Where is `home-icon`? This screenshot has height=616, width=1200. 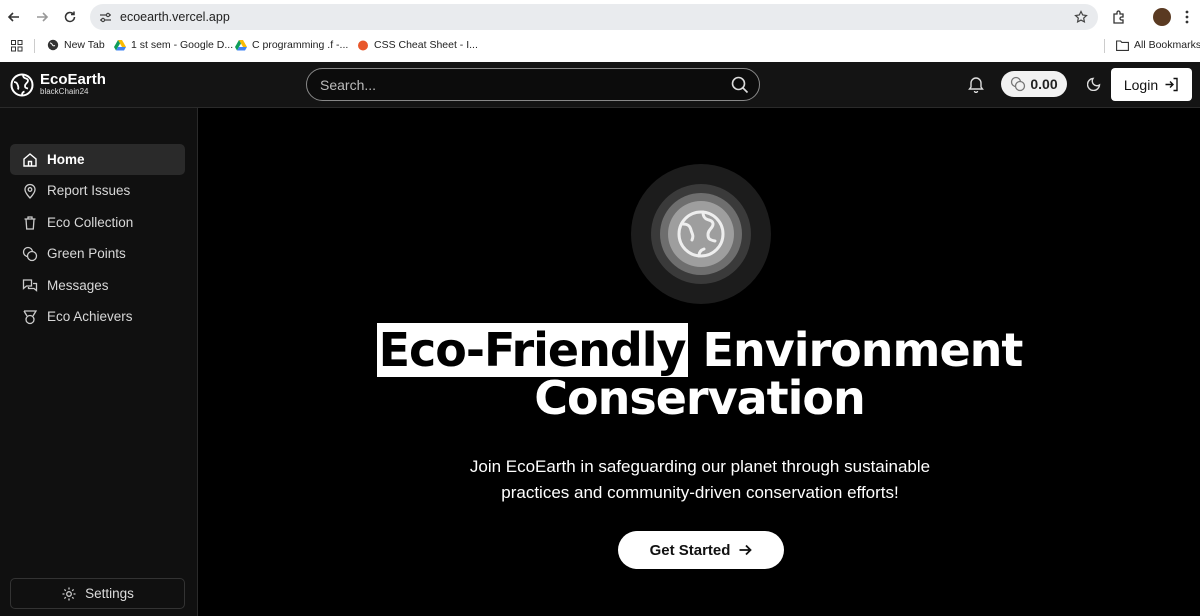
home-icon is located at coordinates (30, 159).